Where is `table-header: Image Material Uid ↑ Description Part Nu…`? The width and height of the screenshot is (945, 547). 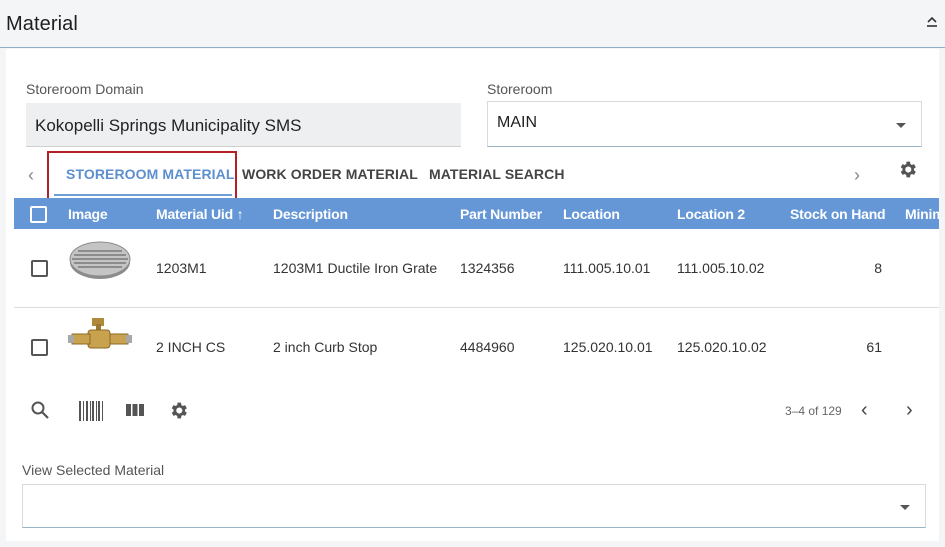 table-header: Image Material Uid ↑ Description Part Nu… is located at coordinates (476, 213).